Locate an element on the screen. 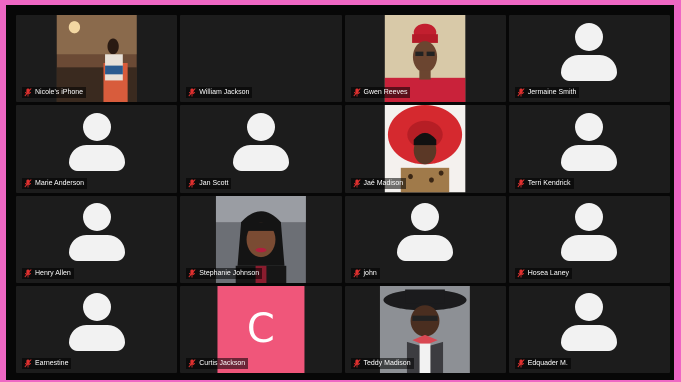  participant-nameplate: john is located at coordinates (365, 273).